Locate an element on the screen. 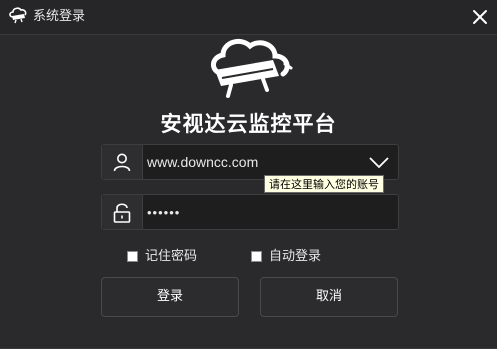  user-icon is located at coordinates (122, 162).